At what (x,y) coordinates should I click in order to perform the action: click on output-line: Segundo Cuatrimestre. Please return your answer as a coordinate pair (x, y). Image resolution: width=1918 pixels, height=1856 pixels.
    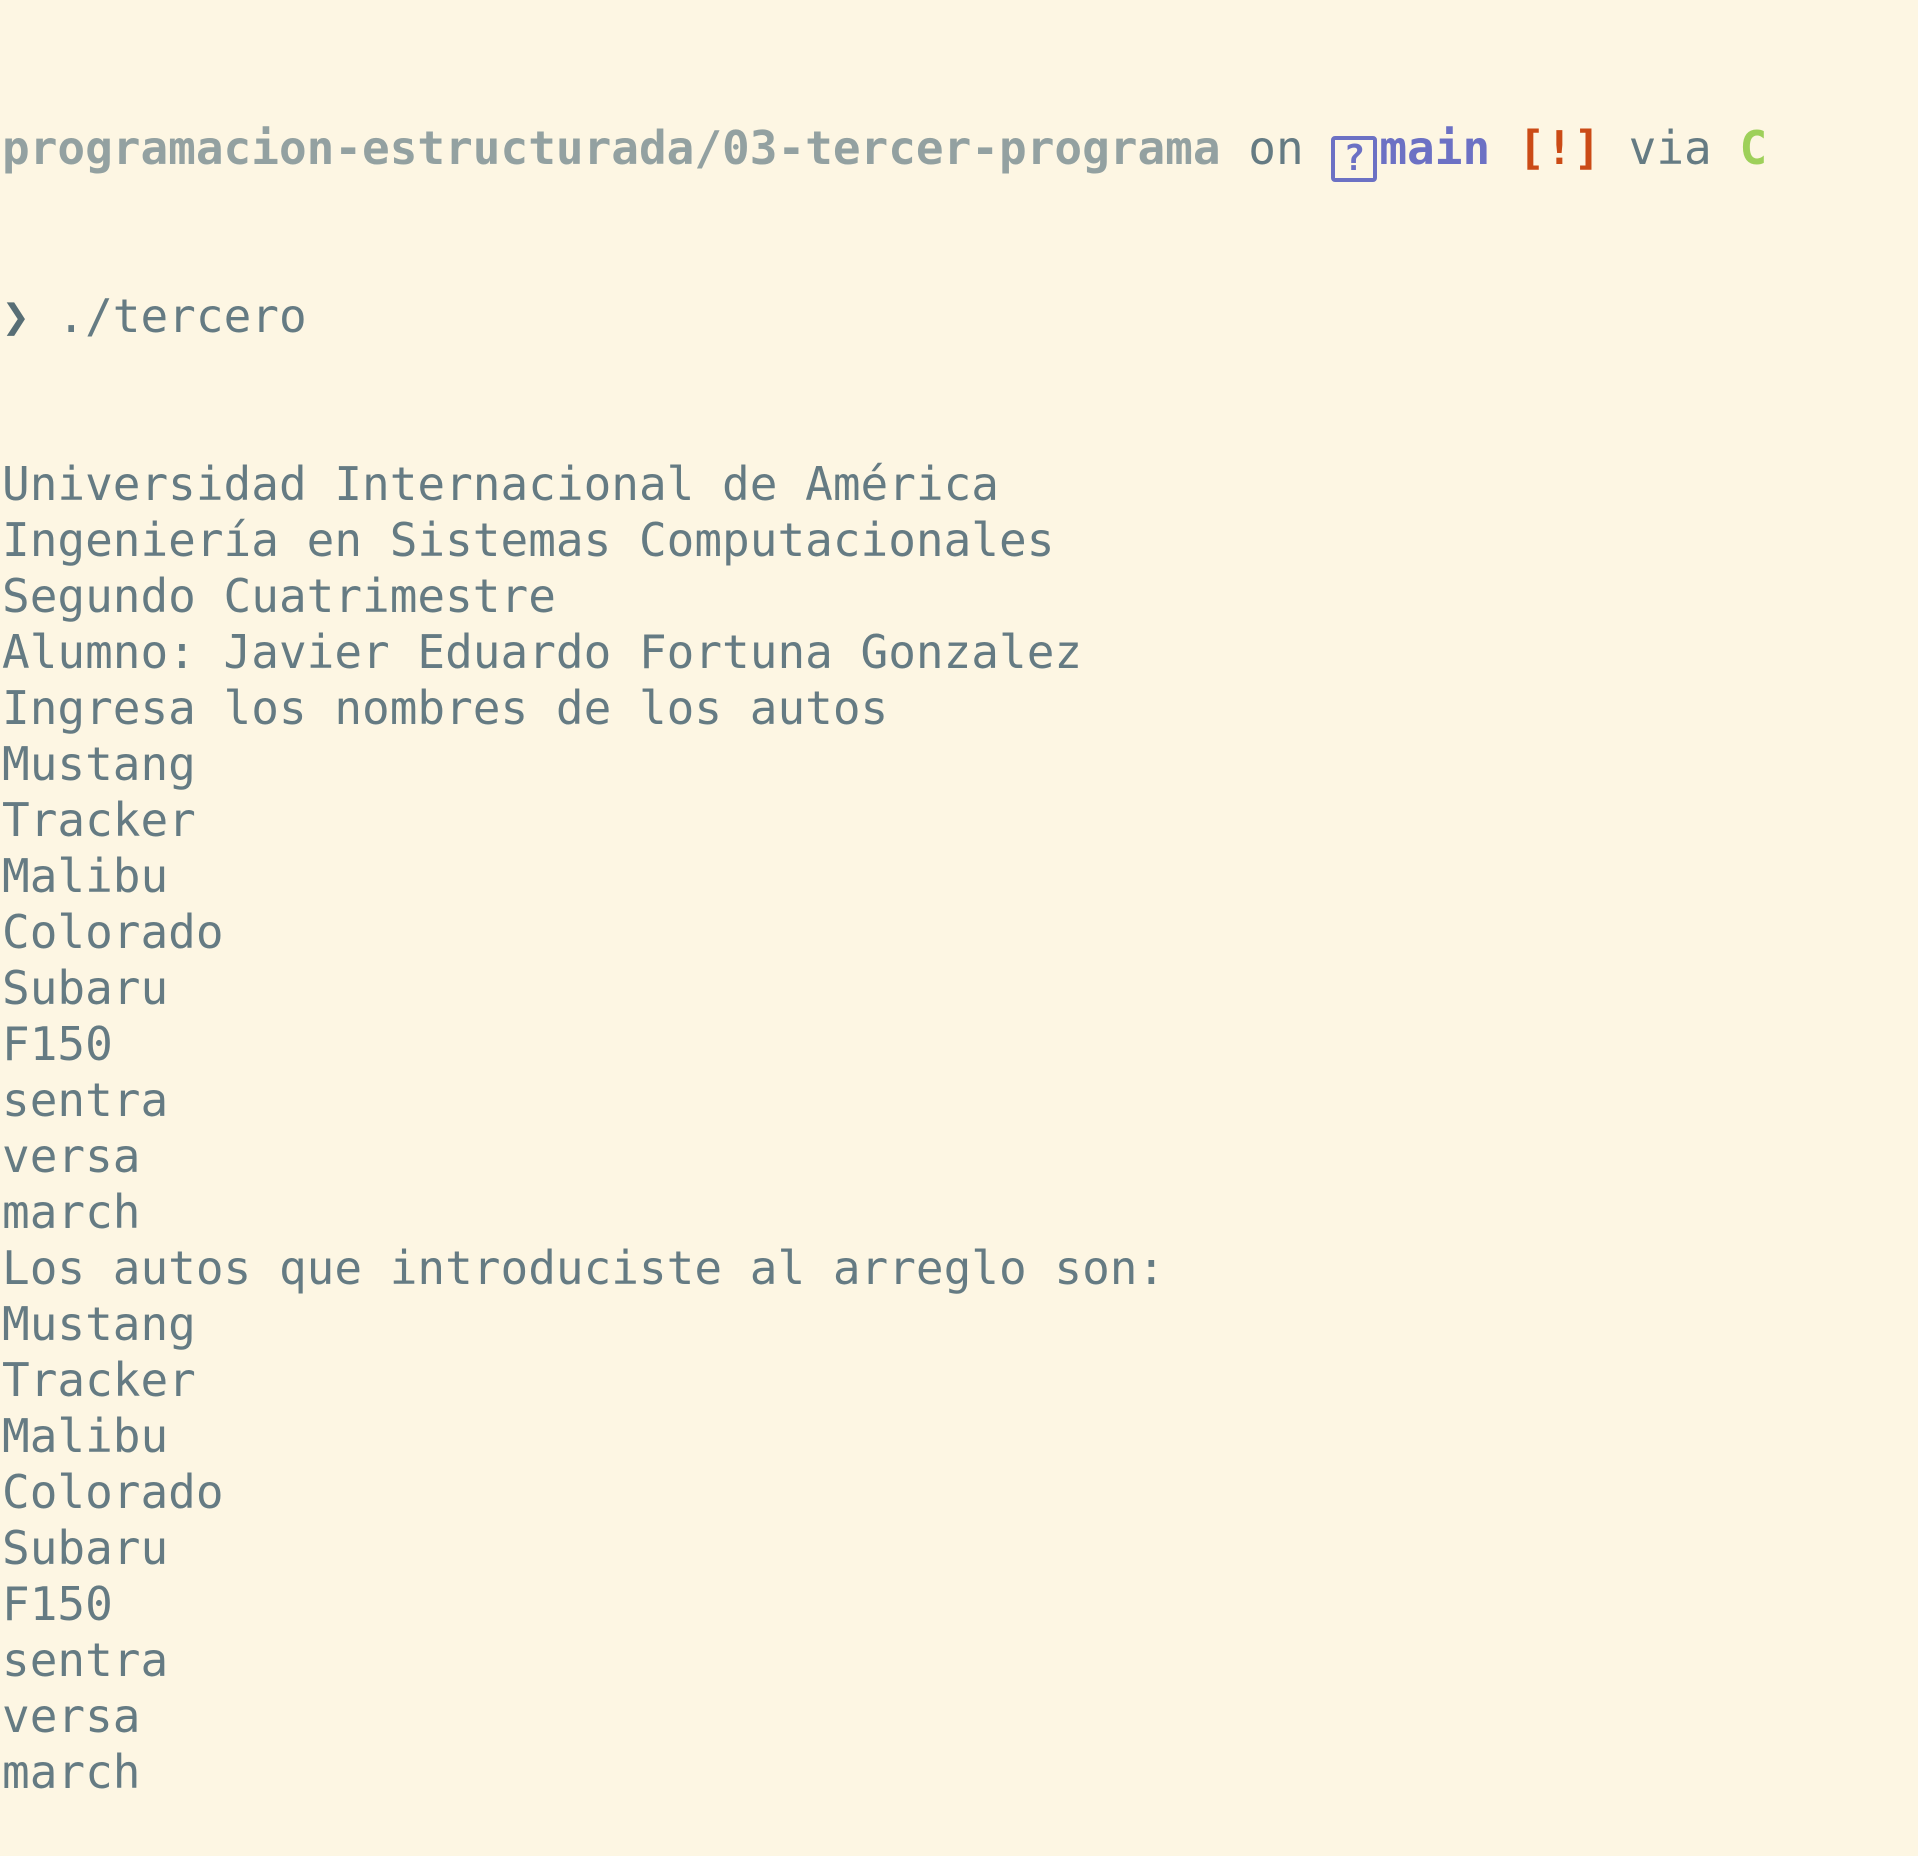
    Looking at the image, I should click on (279, 596).